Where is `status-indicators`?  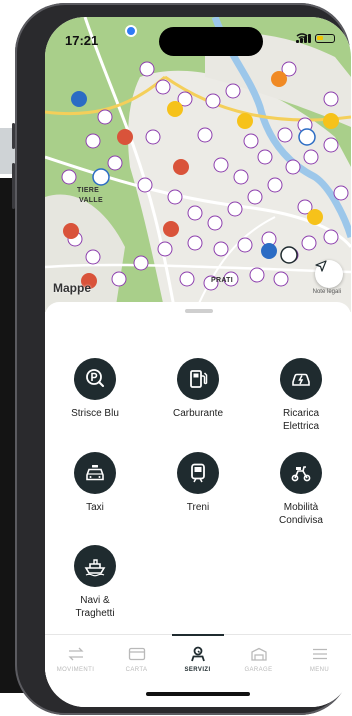 status-indicators is located at coordinates (315, 38).